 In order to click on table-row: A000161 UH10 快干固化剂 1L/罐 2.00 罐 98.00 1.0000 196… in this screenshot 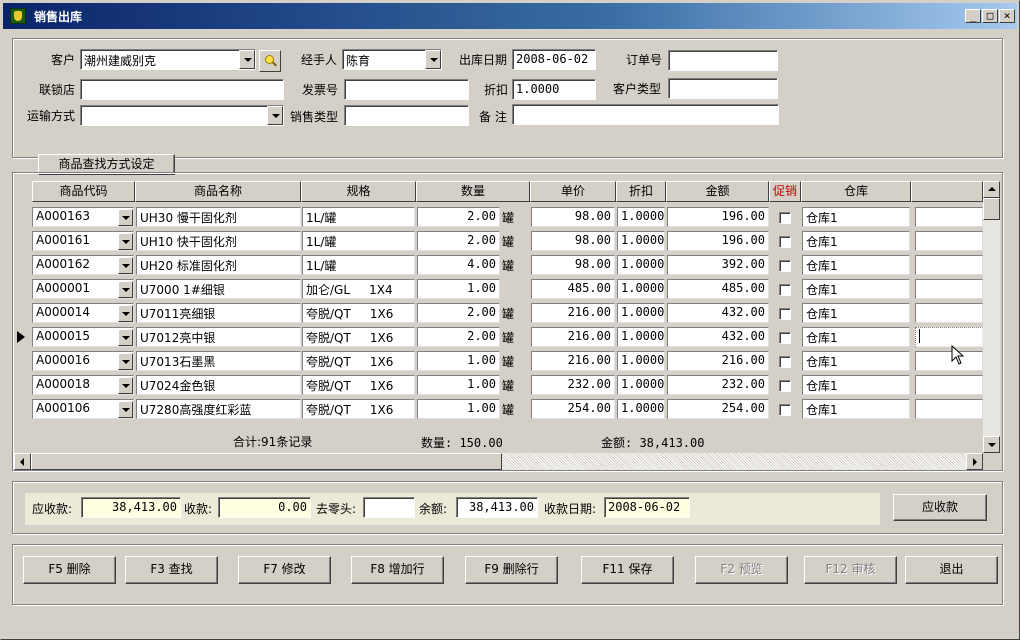, I will do `click(510, 241)`.